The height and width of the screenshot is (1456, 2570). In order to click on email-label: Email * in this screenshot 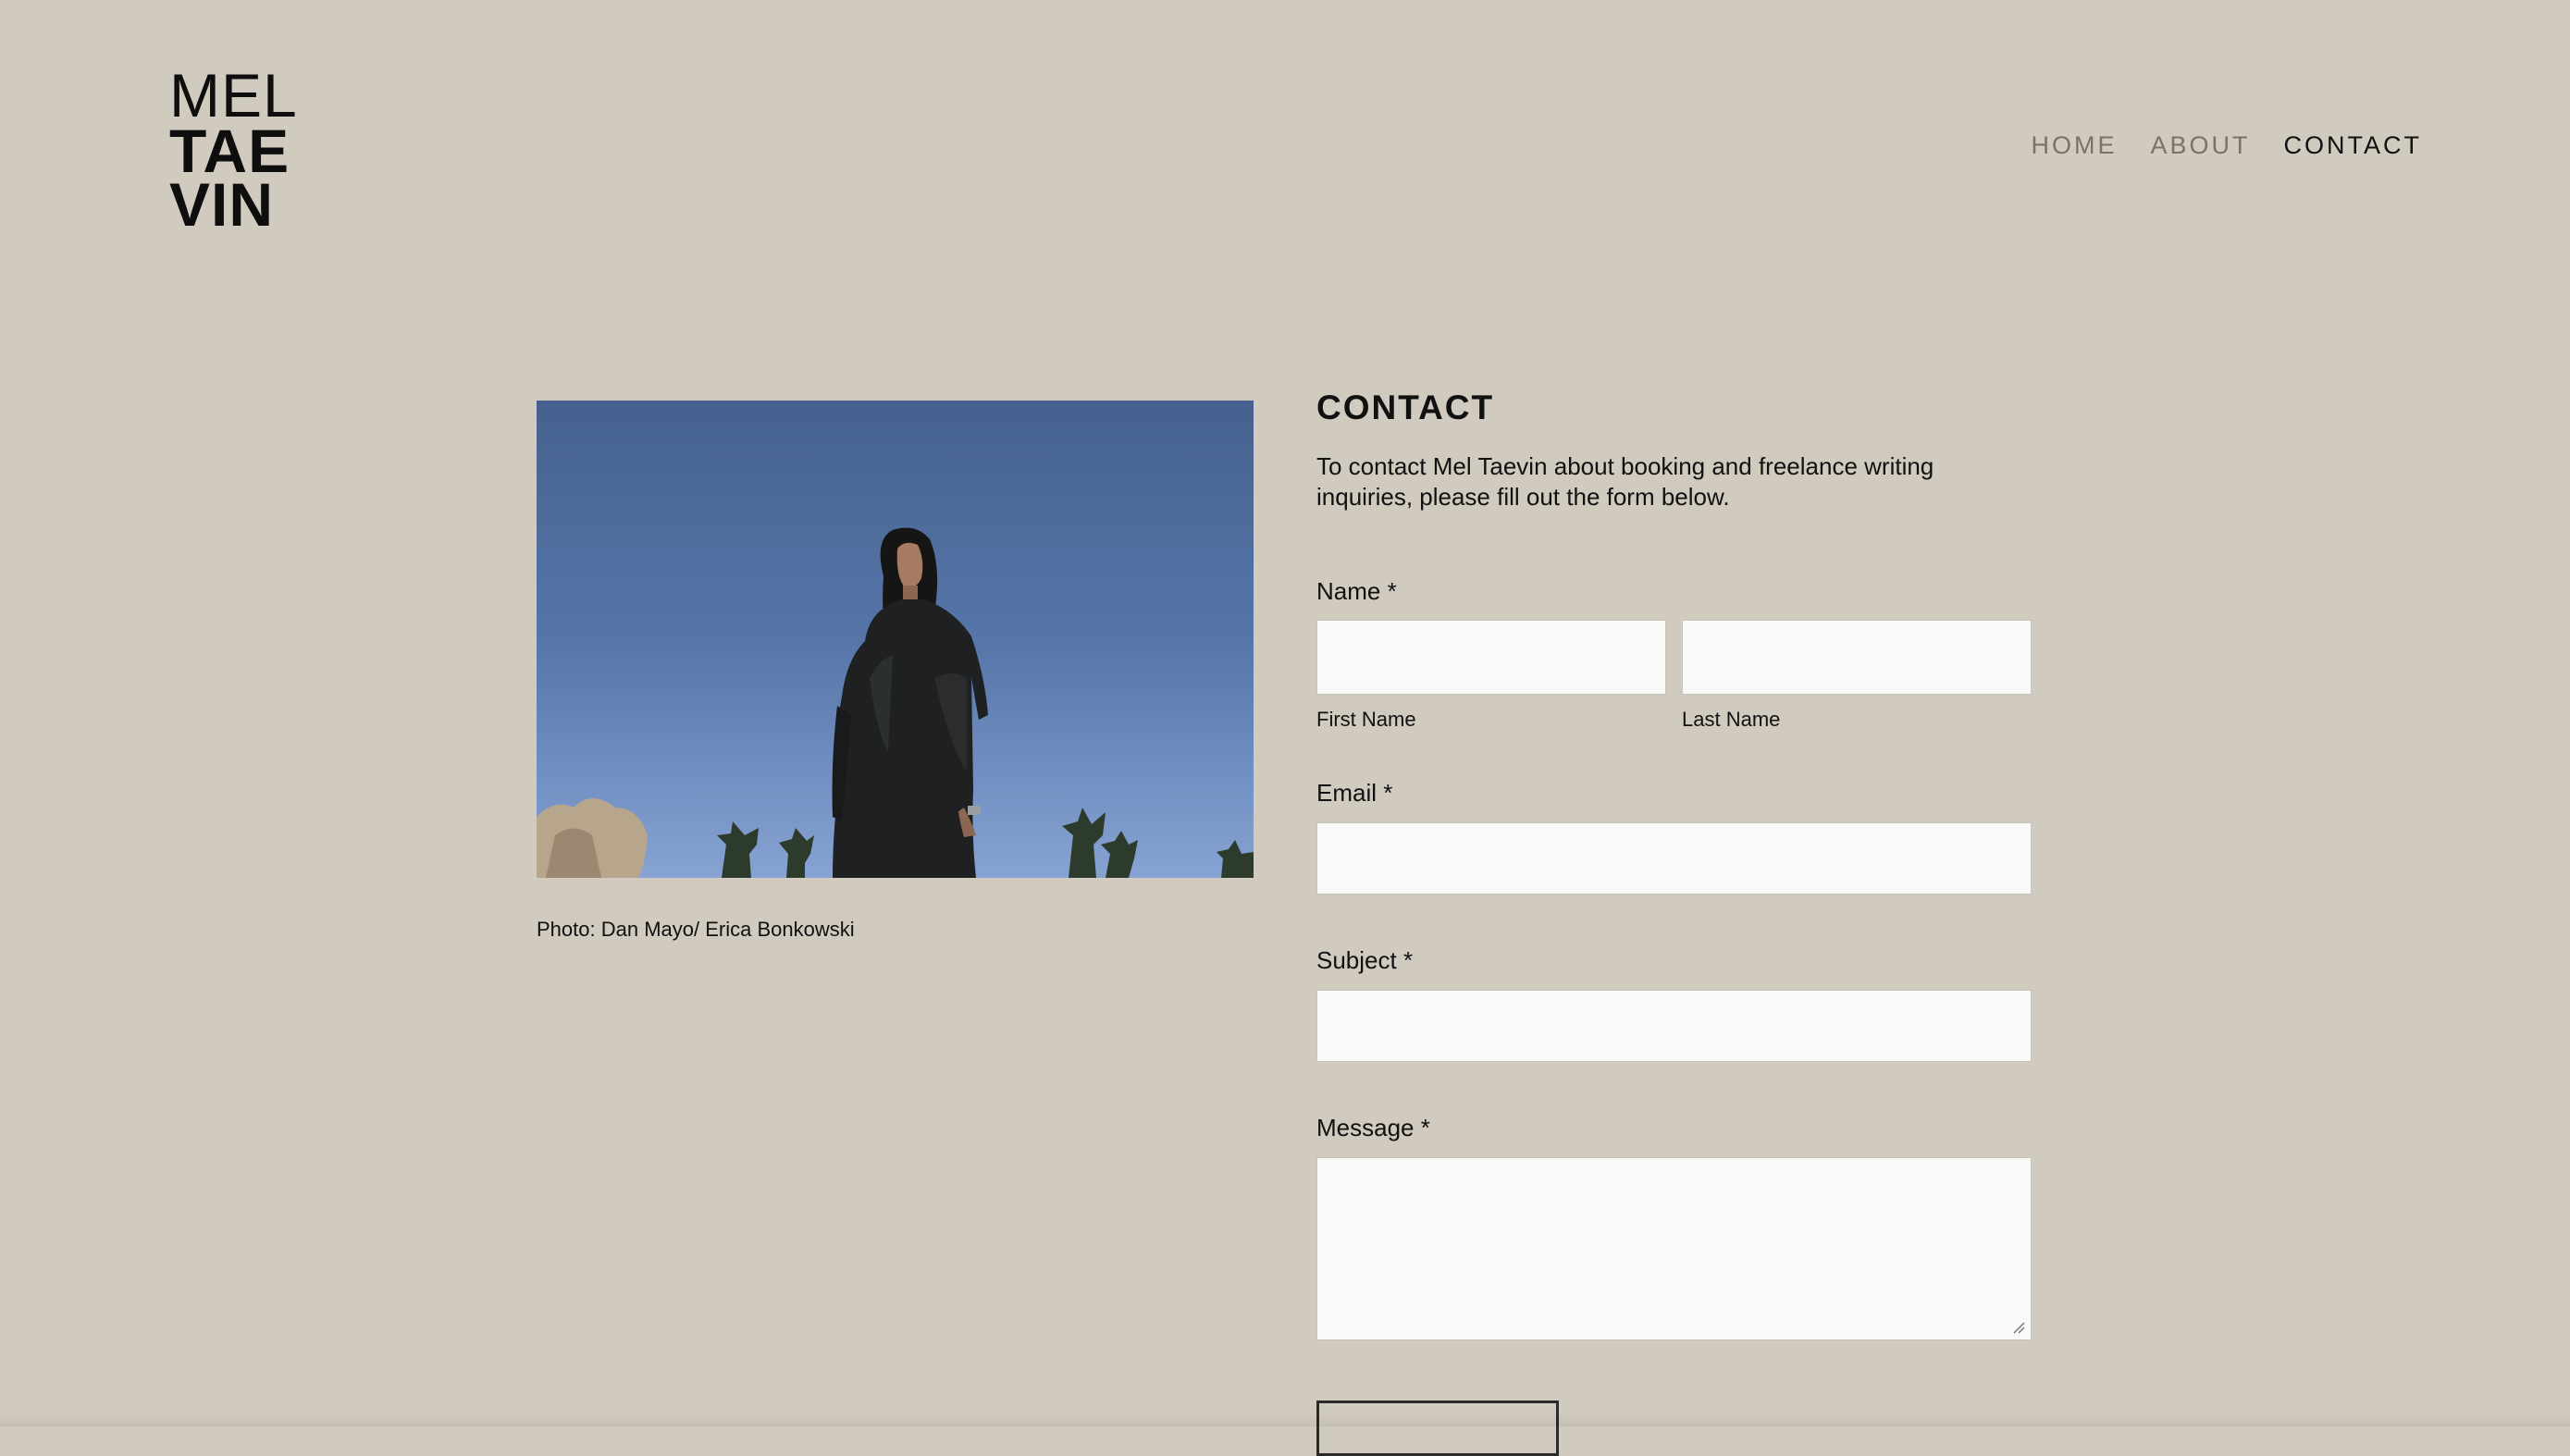, I will do `click(1354, 793)`.